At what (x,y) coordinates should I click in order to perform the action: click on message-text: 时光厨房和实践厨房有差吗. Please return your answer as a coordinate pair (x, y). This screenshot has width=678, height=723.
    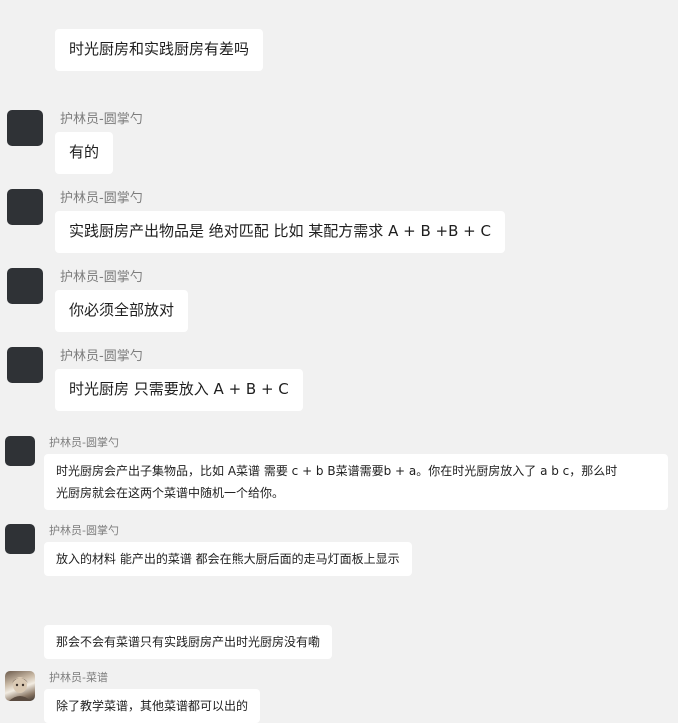
    Looking at the image, I should click on (159, 49).